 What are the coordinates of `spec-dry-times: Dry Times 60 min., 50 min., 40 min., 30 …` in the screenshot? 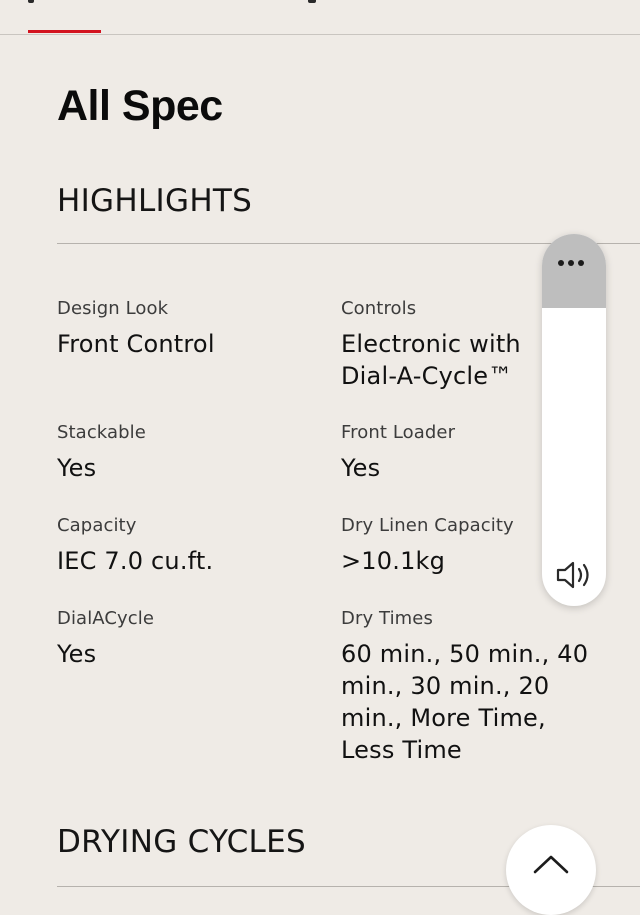 It's located at (476, 686).